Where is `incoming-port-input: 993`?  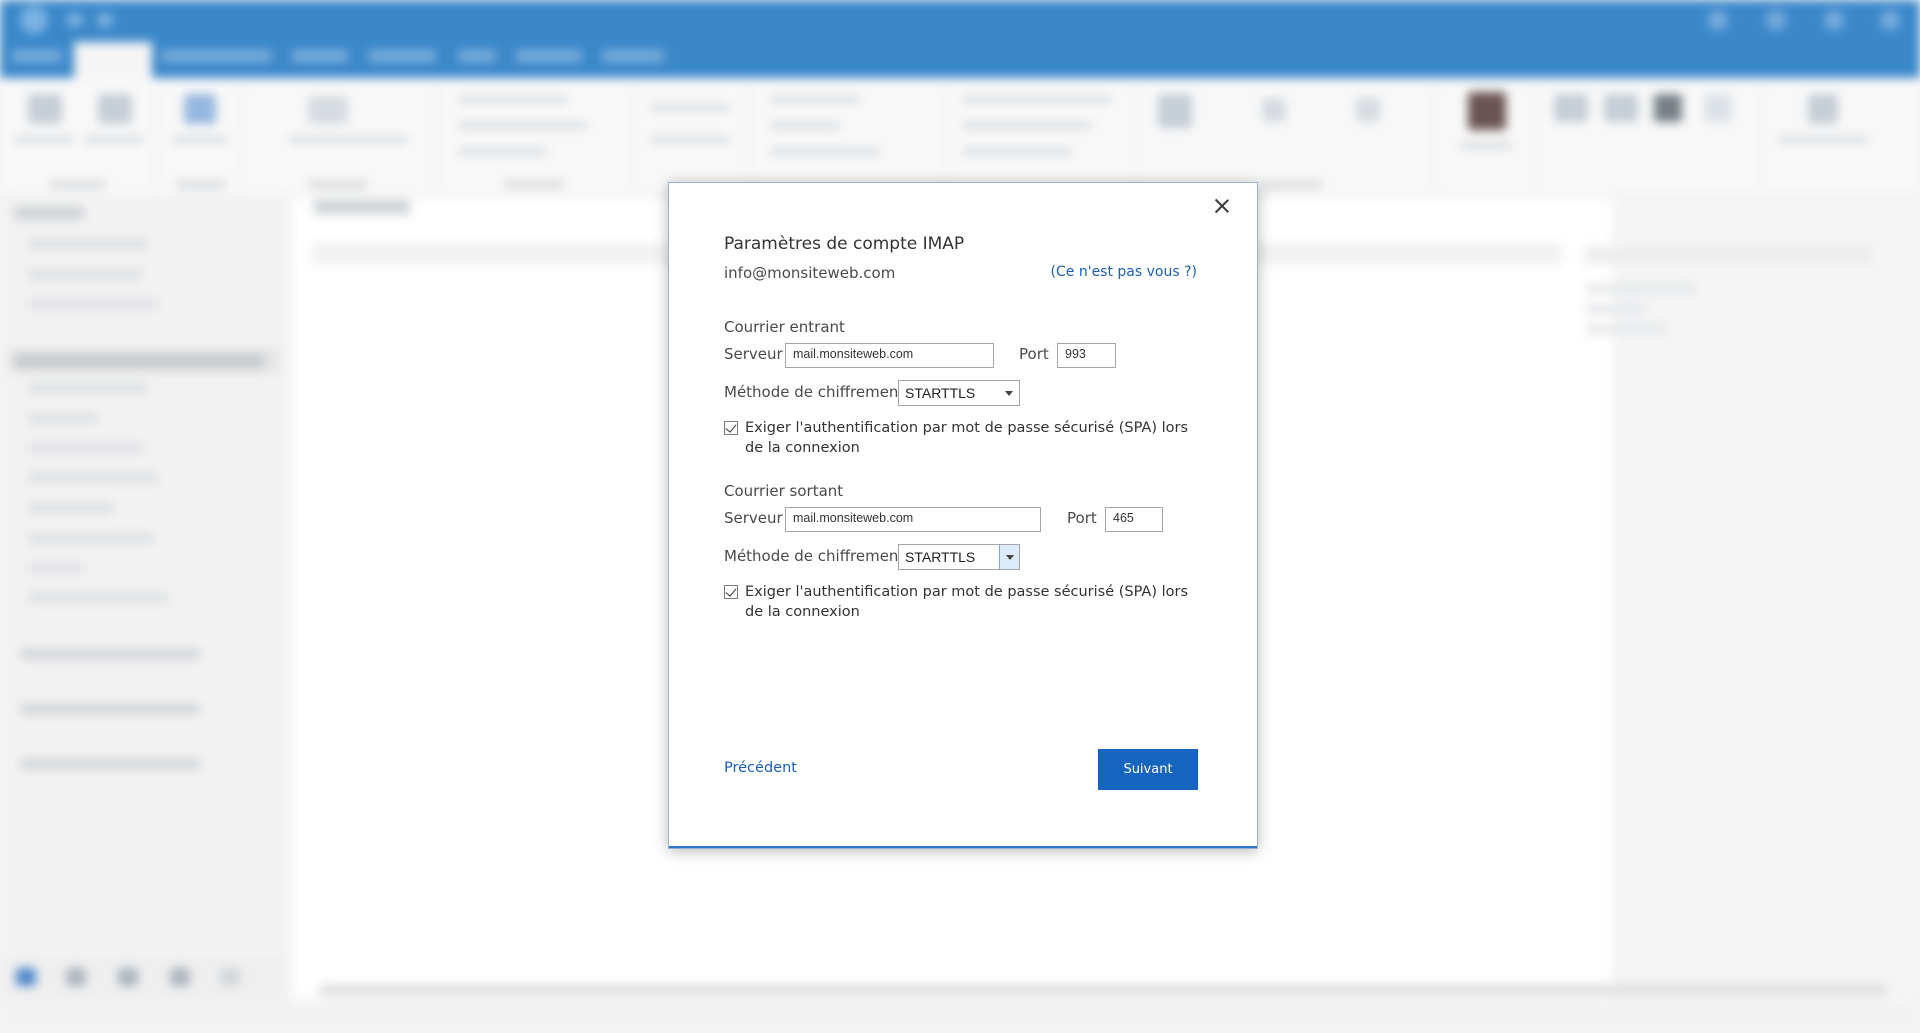 incoming-port-input: 993 is located at coordinates (1086, 355).